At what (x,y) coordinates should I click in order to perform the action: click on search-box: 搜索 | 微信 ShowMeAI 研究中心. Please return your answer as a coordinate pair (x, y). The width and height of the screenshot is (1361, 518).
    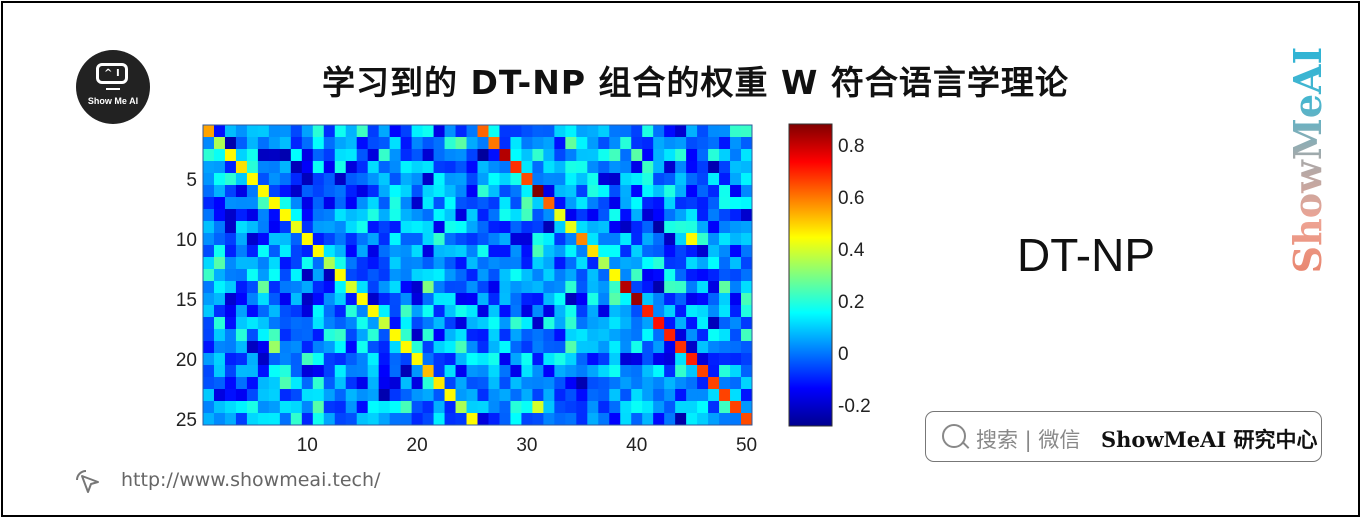
    Looking at the image, I should click on (1123, 436).